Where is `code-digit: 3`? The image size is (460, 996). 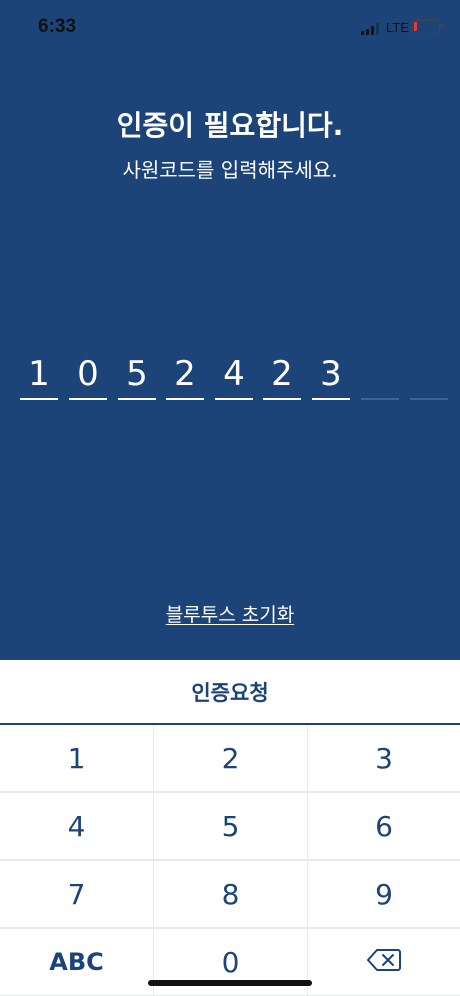 code-digit: 3 is located at coordinates (331, 374).